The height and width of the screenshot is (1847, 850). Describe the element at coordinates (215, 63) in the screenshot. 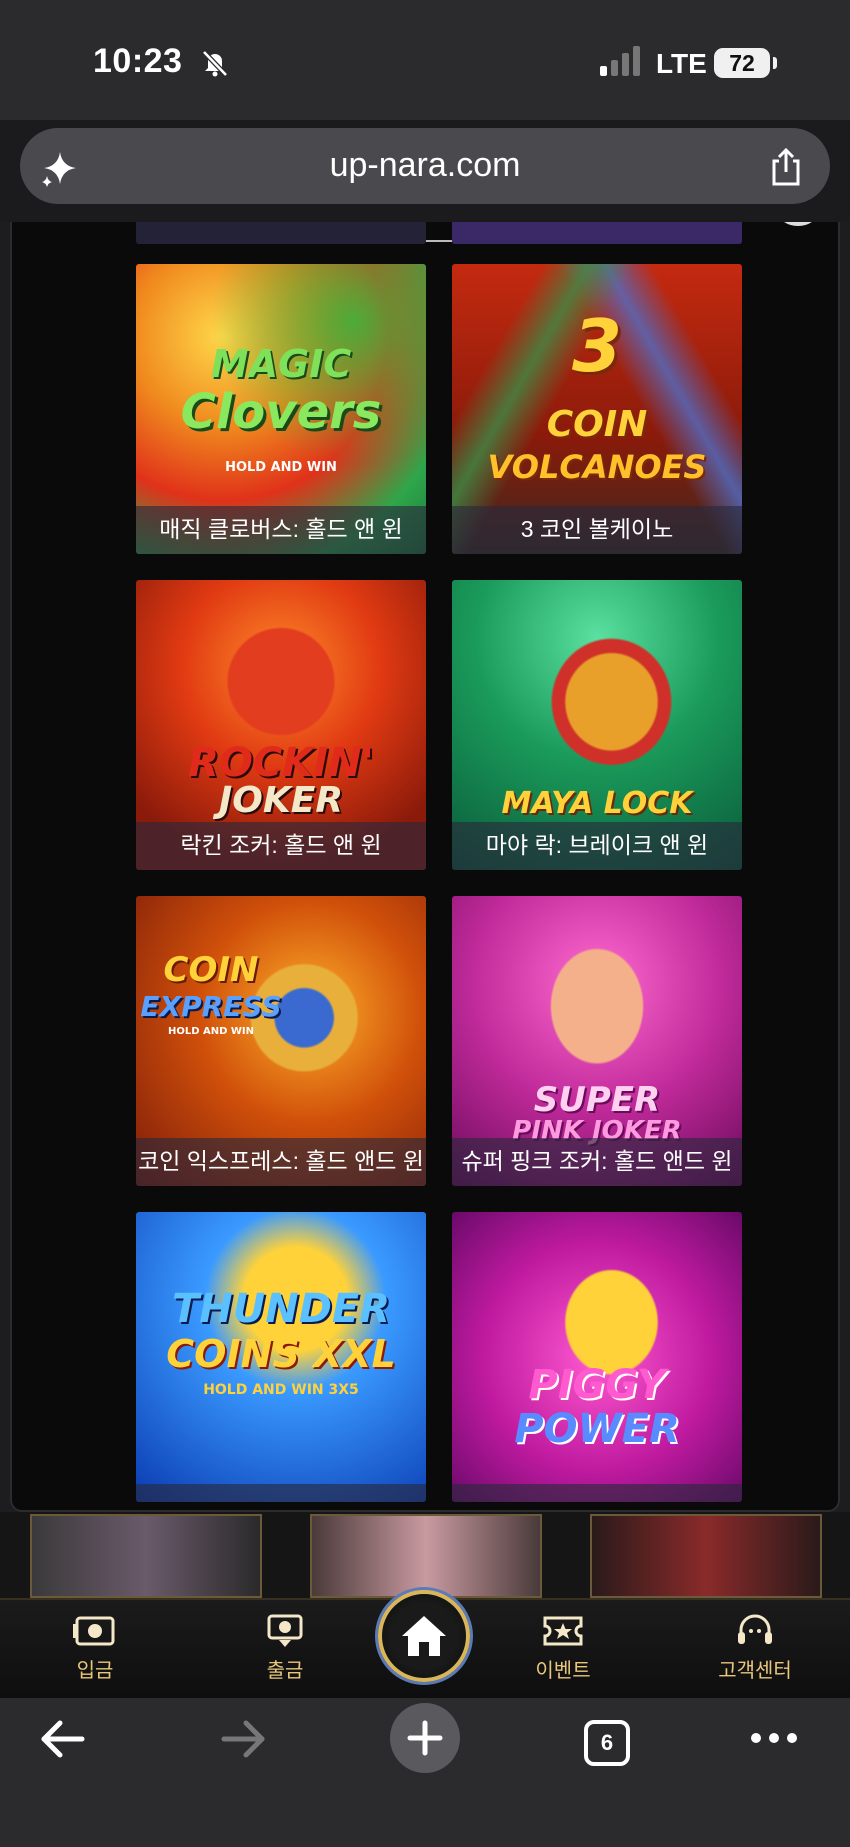

I see `bell-slash-icon` at that location.